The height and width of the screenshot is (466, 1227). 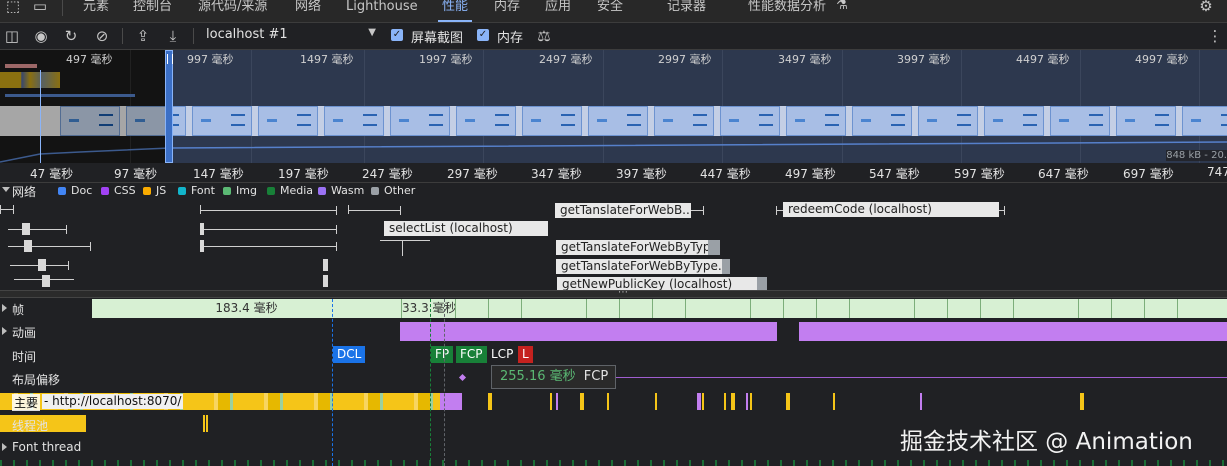 What do you see at coordinates (471, 354) in the screenshot?
I see `fcp-marker: FCP` at bounding box center [471, 354].